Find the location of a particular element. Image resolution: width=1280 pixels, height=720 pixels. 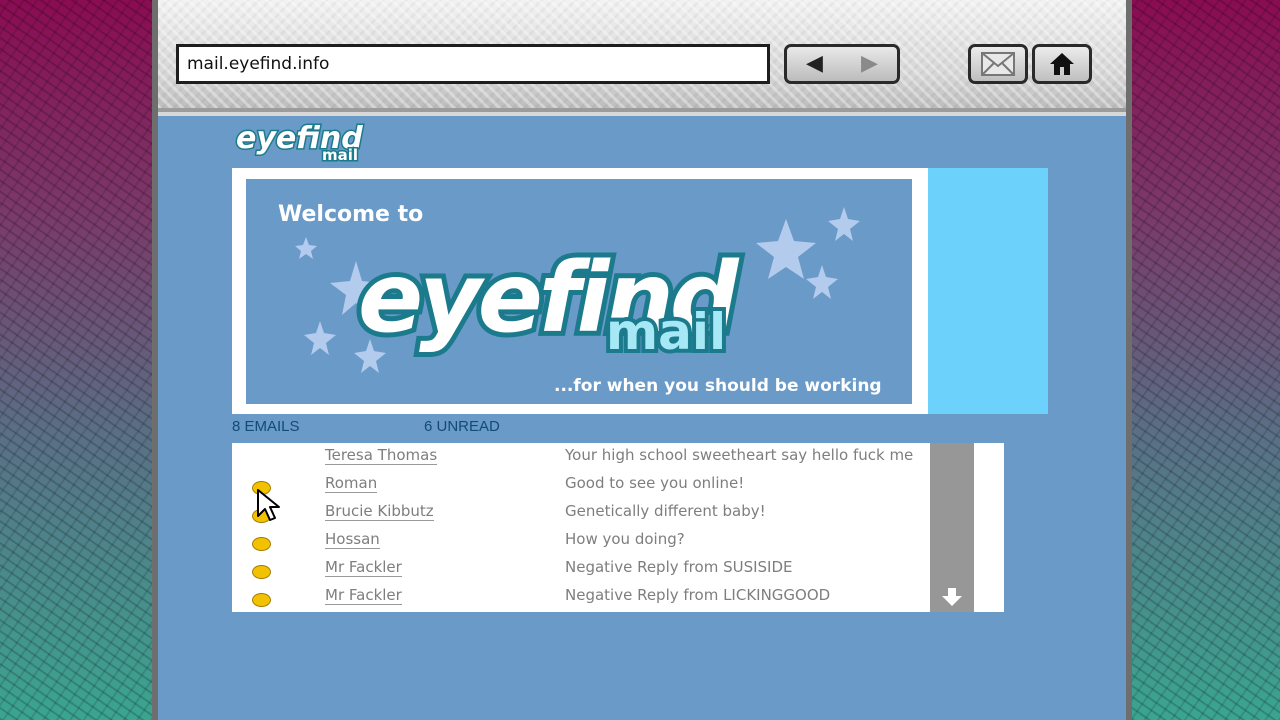

ad-slot is located at coordinates (988, 291).